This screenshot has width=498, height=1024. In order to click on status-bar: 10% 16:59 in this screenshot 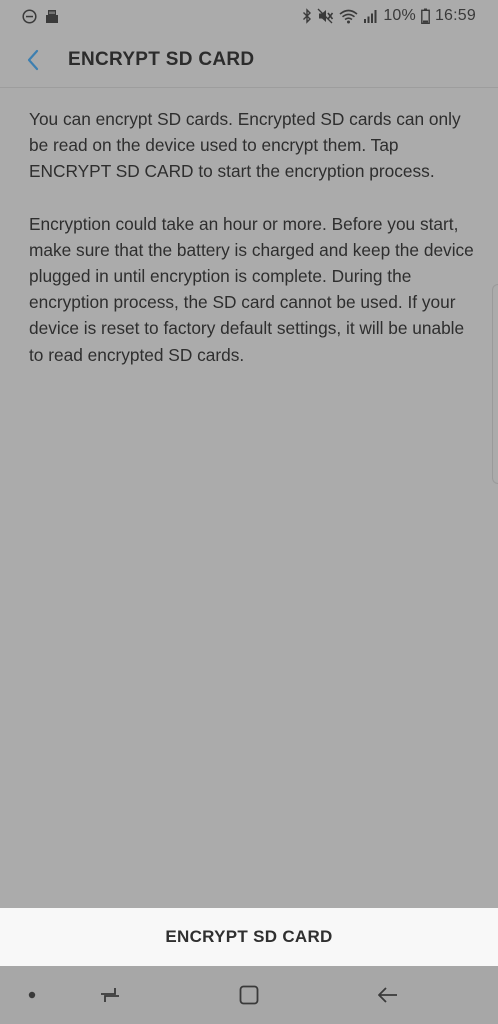, I will do `click(249, 16)`.